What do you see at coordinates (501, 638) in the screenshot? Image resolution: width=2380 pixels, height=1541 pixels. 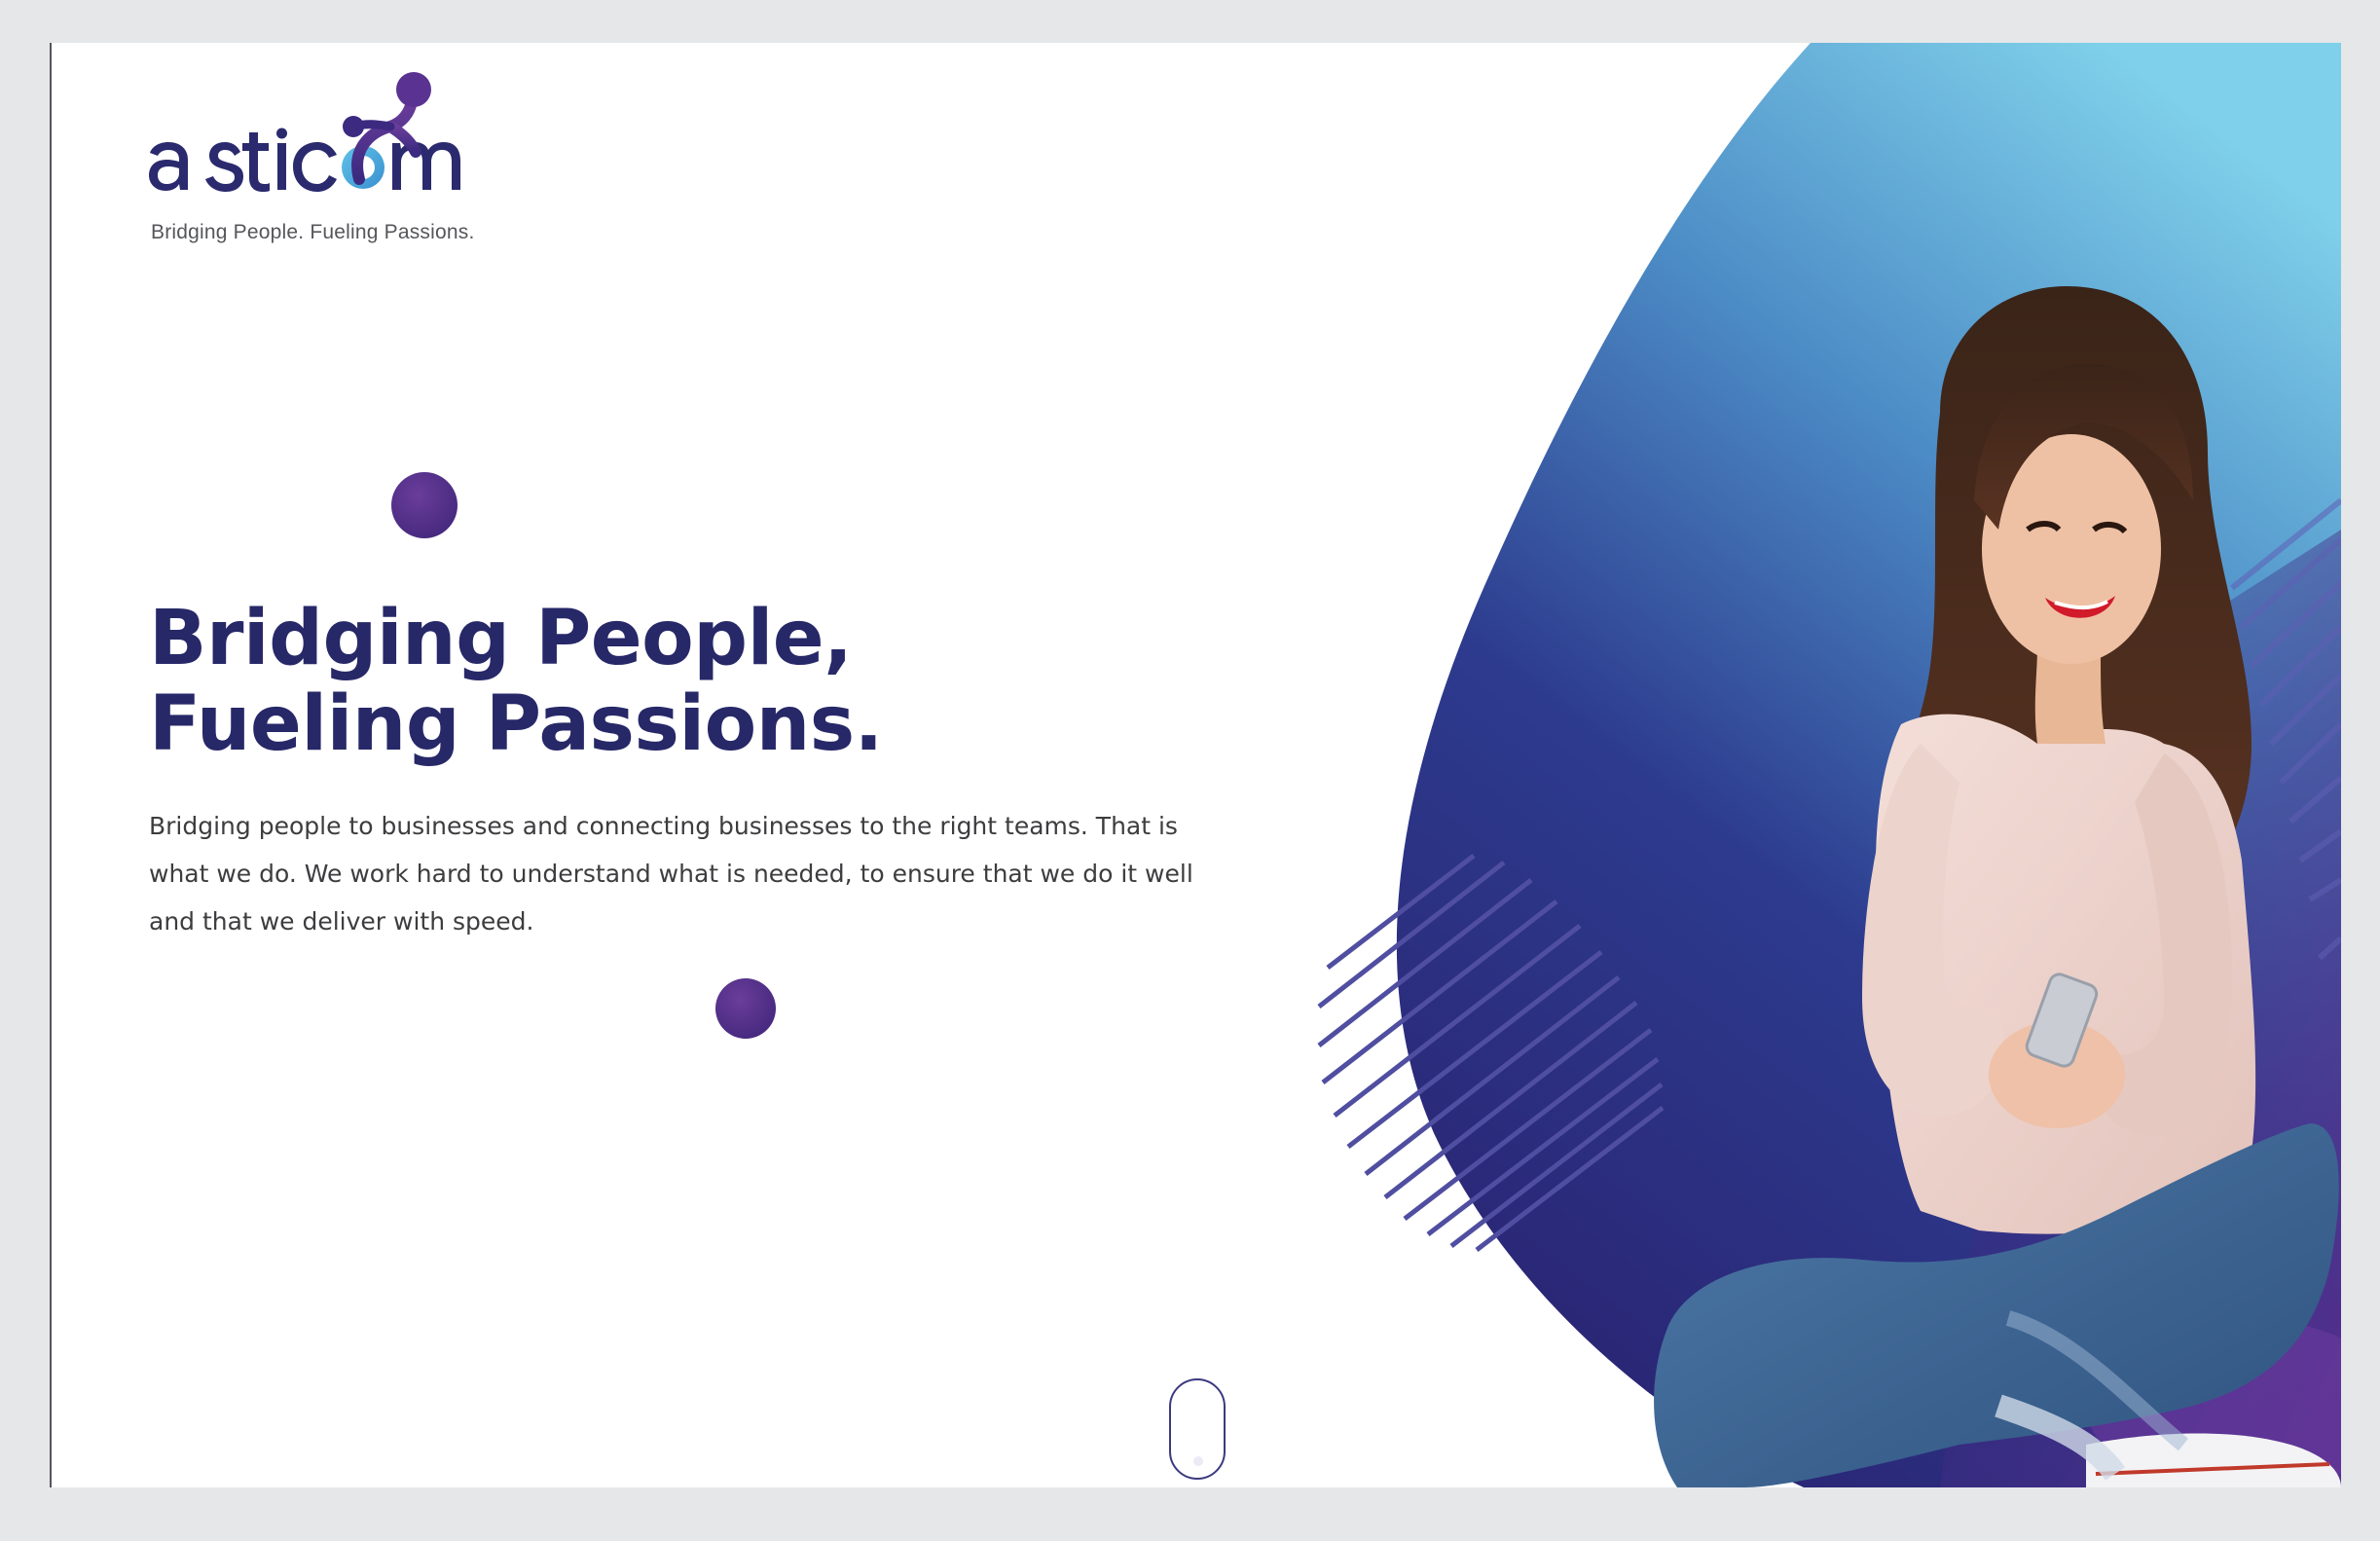 I see `hero-title-line1: Bridging People,` at bounding box center [501, 638].